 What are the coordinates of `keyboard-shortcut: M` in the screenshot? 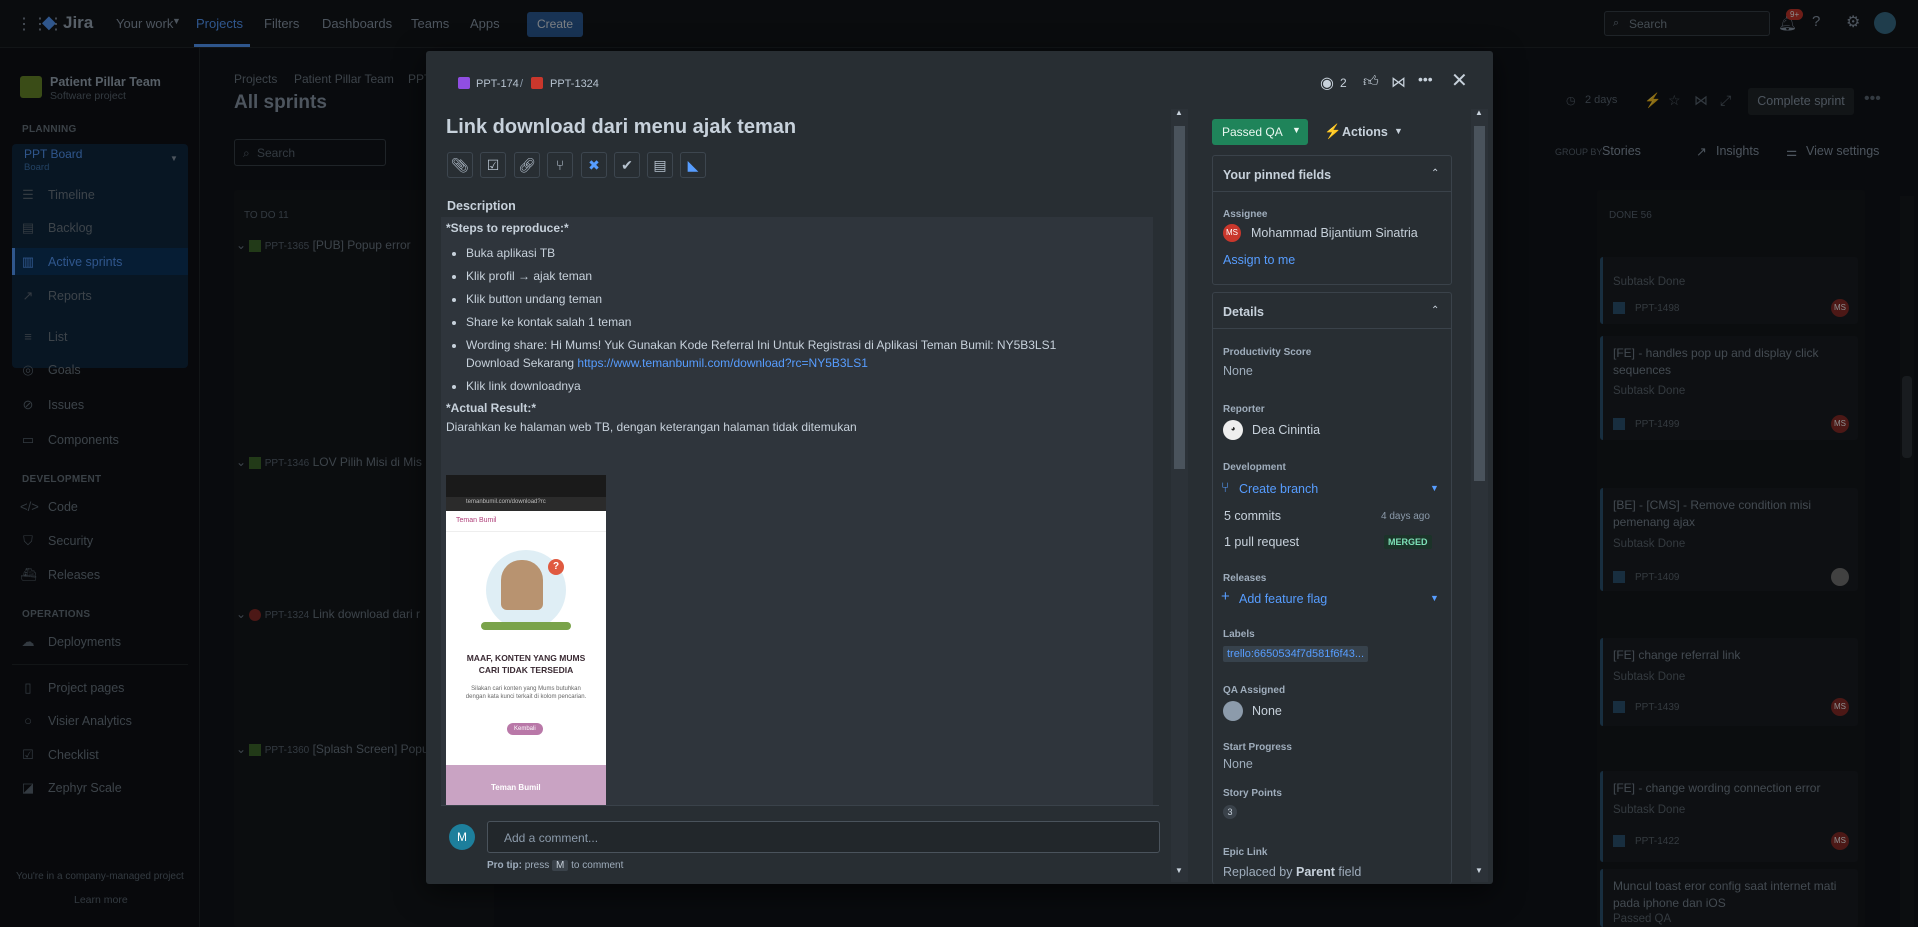 It's located at (560, 865).